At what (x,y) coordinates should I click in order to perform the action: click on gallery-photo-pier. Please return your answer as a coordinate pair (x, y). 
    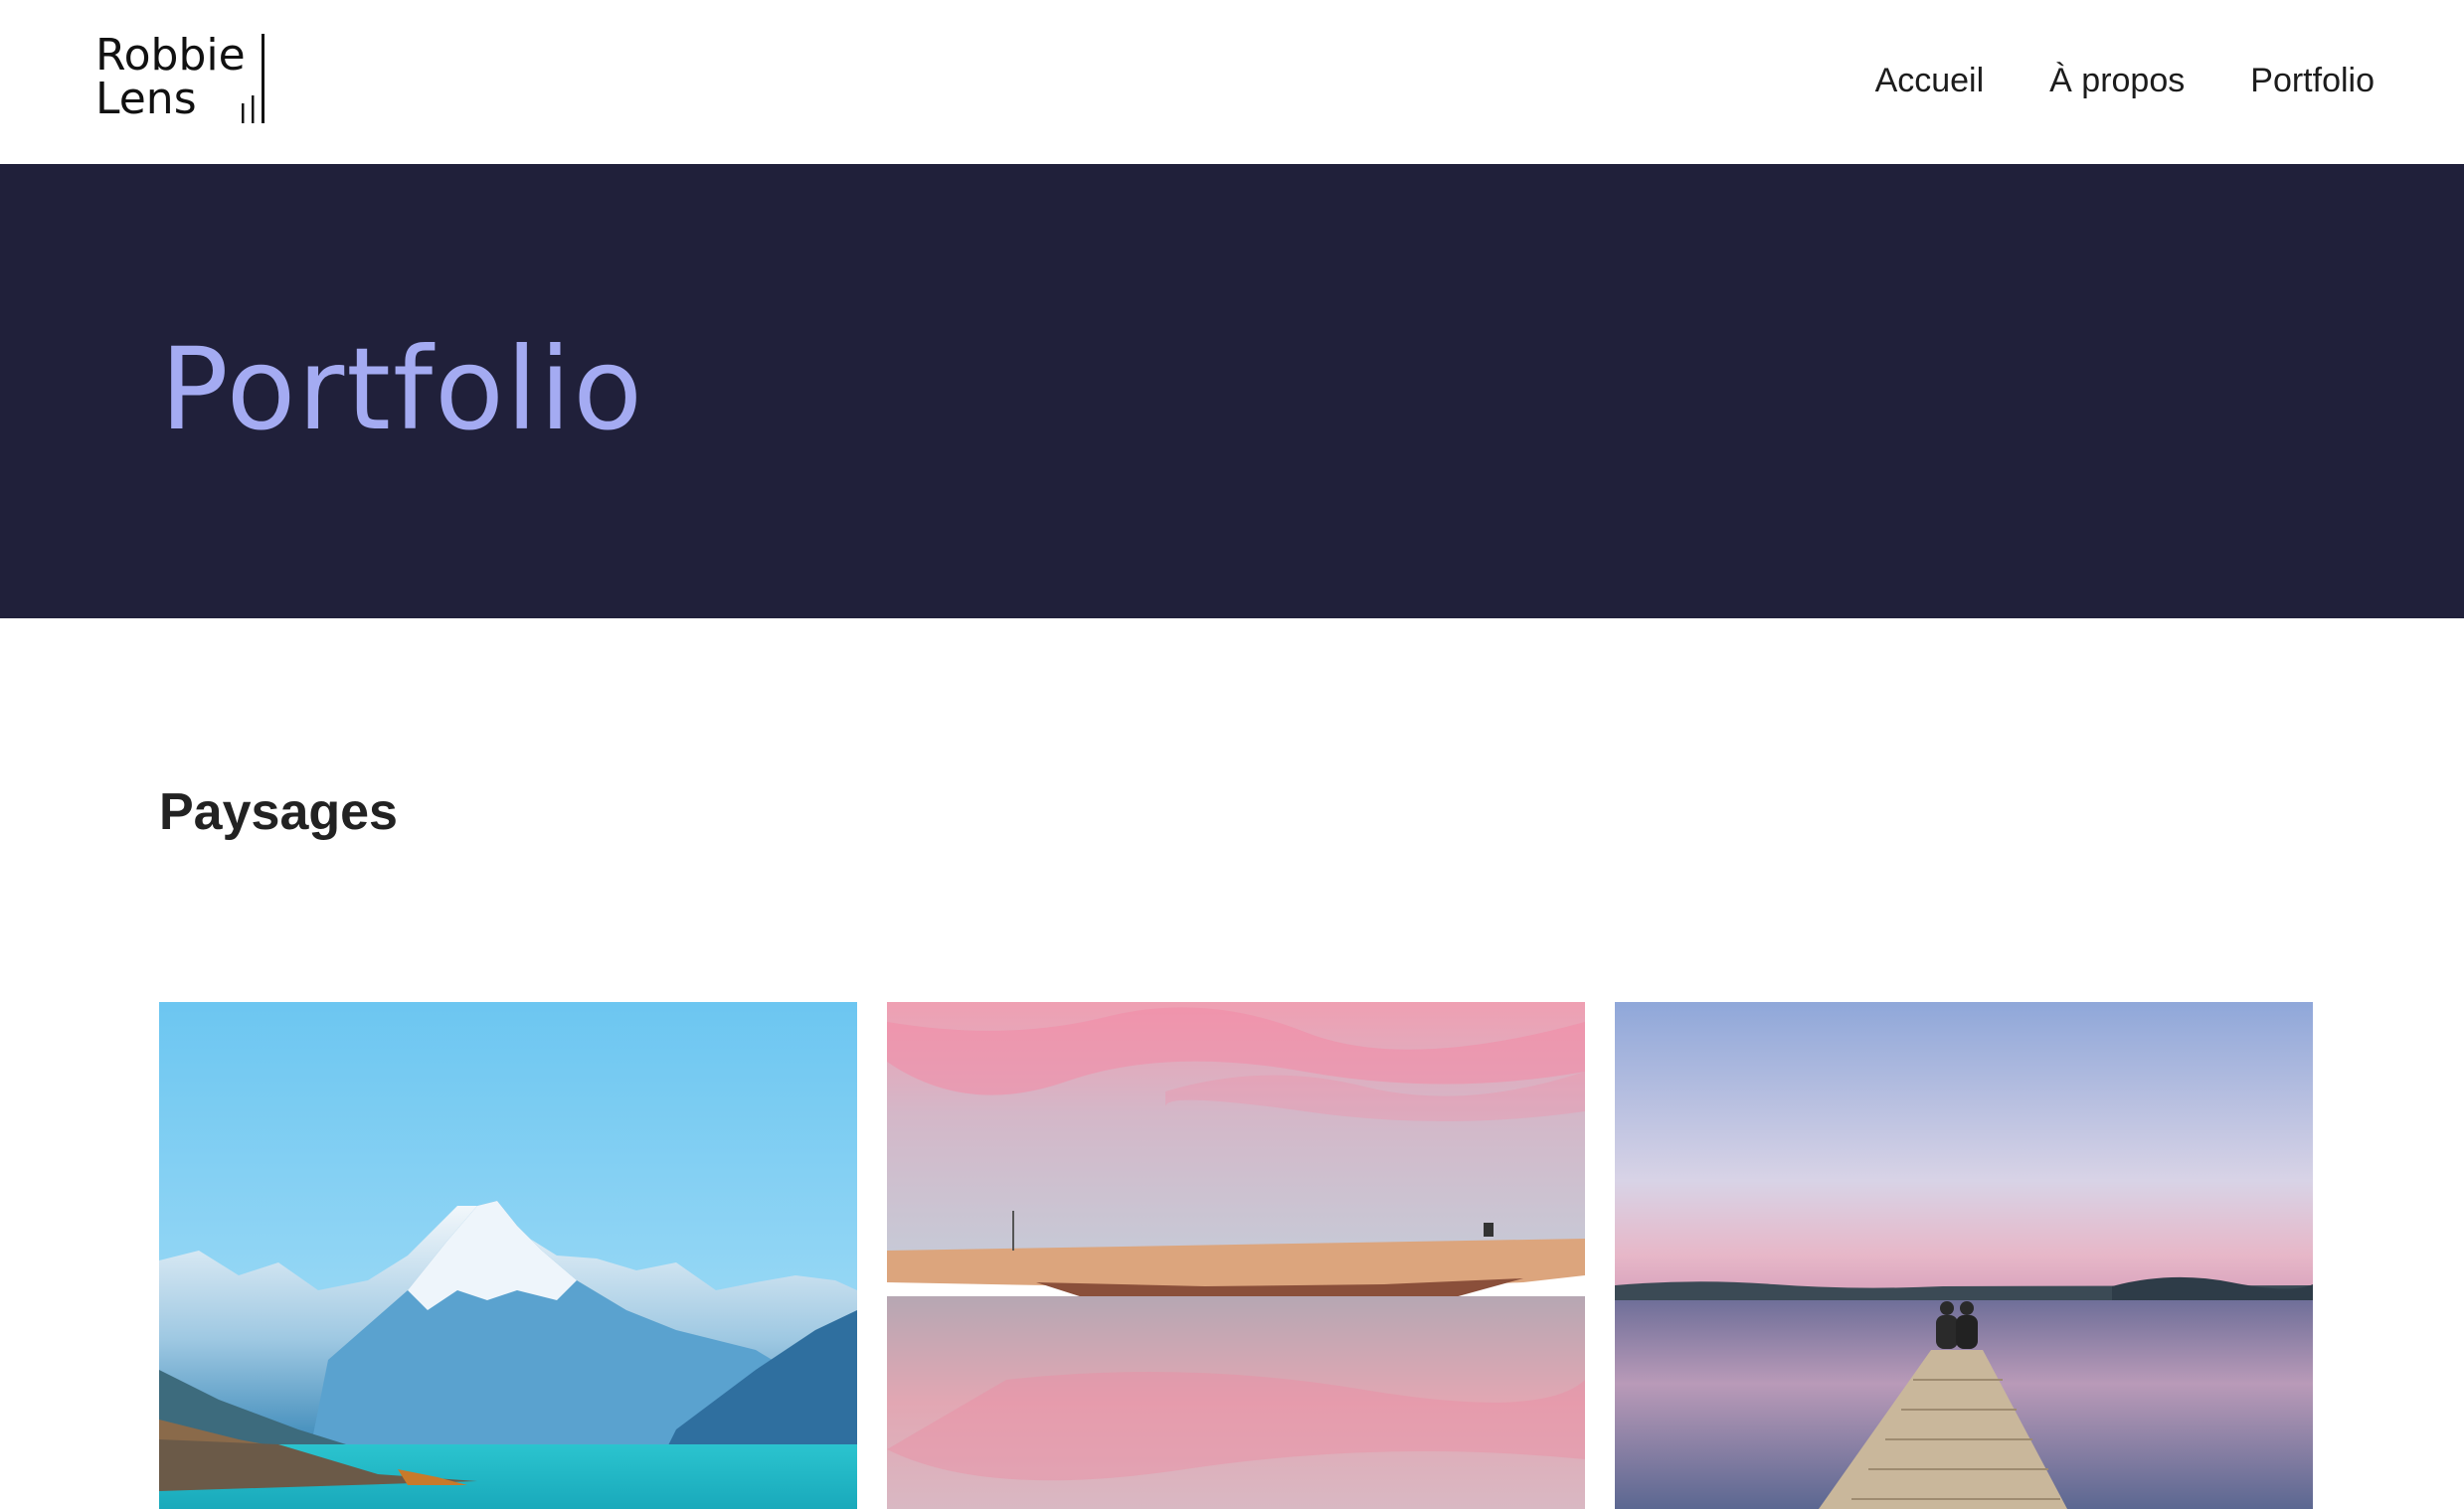
    Looking at the image, I should click on (1964, 1255).